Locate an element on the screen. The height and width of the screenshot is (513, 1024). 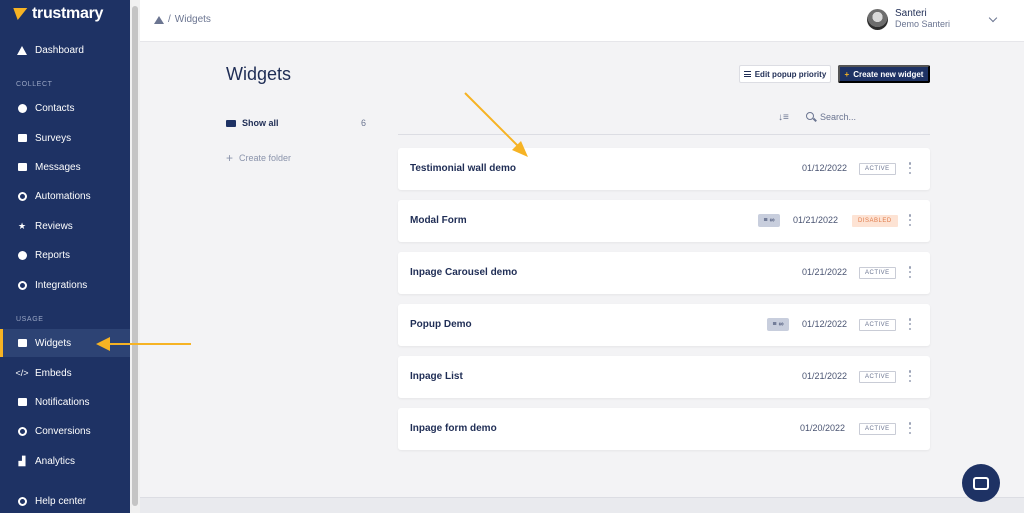
sidebar-item-automations: Automations is located at coordinates (65, 196).